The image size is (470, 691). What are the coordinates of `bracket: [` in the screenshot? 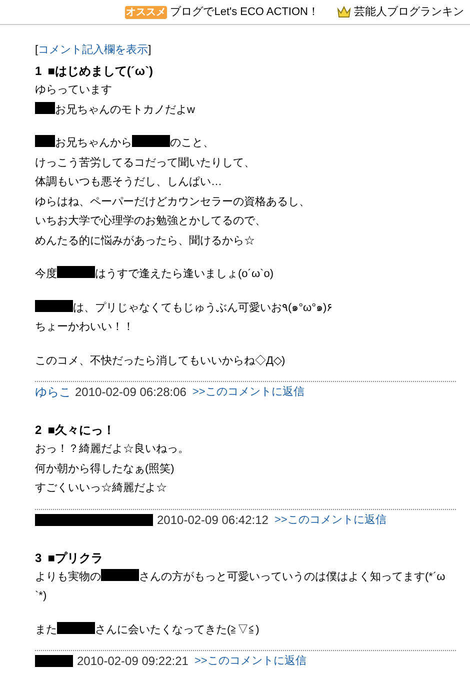 It's located at (36, 50).